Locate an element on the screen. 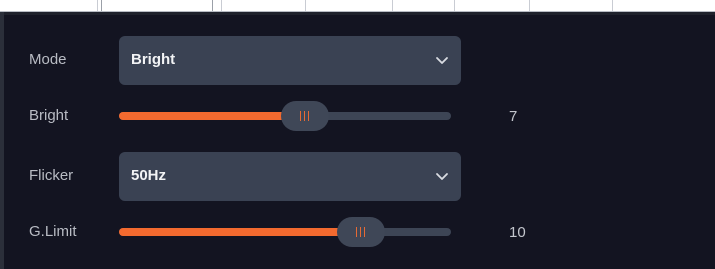 This screenshot has height=269, width=715. mode-select: Bright is located at coordinates (290, 60).